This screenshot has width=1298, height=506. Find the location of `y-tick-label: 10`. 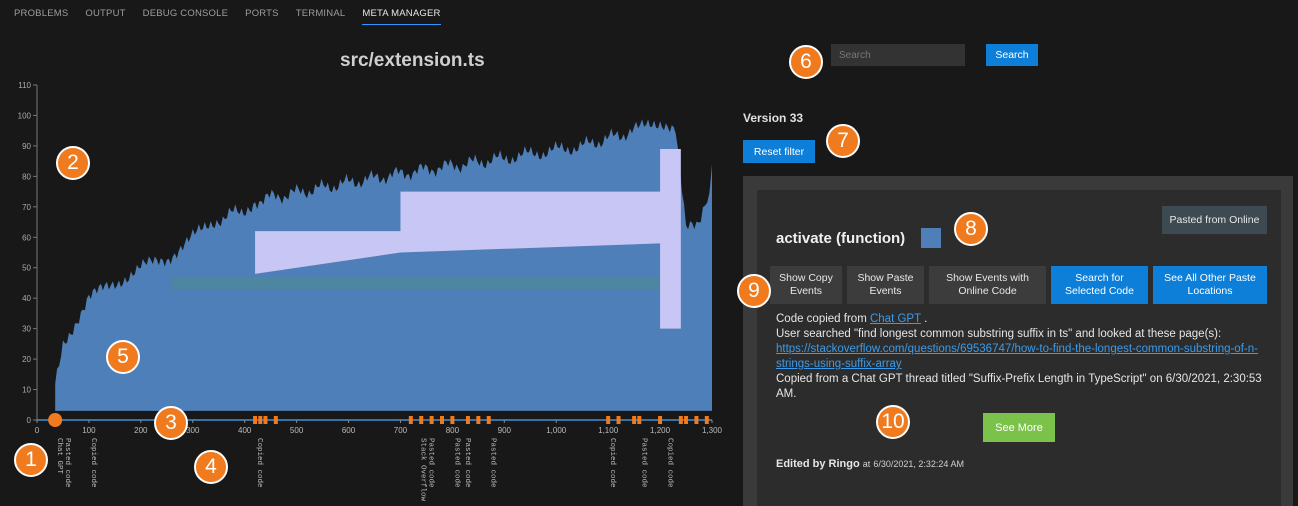

y-tick-label: 10 is located at coordinates (26, 390).